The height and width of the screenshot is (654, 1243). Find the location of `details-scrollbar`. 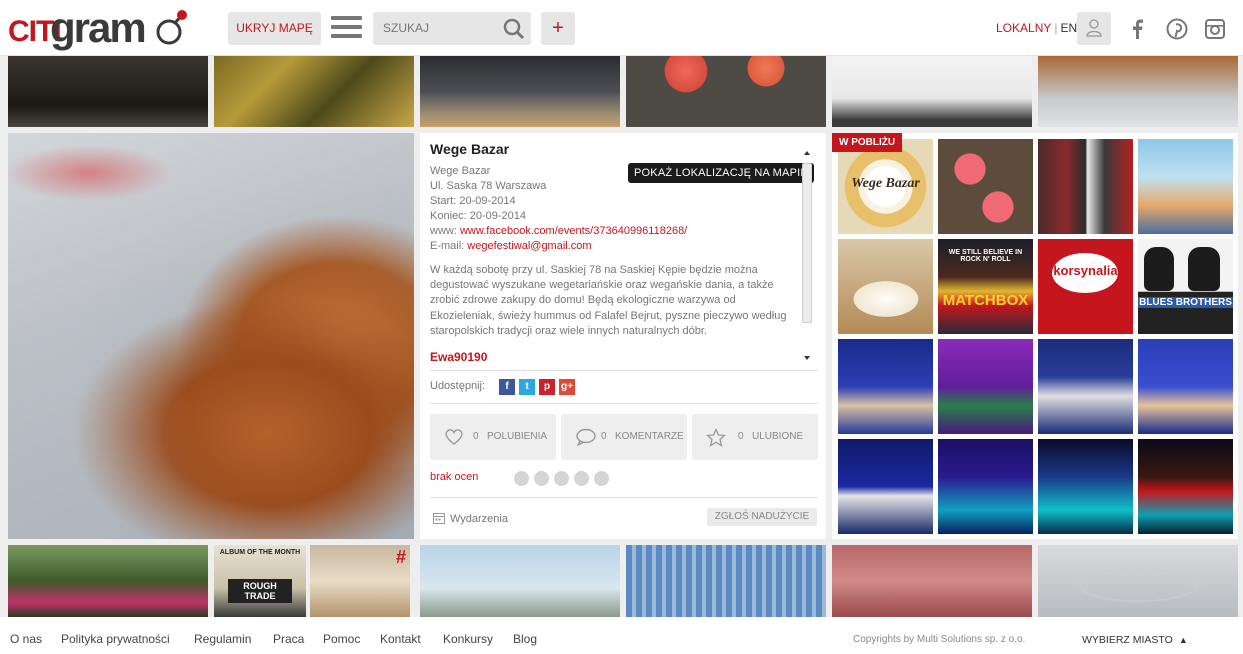

details-scrollbar is located at coordinates (807, 254).